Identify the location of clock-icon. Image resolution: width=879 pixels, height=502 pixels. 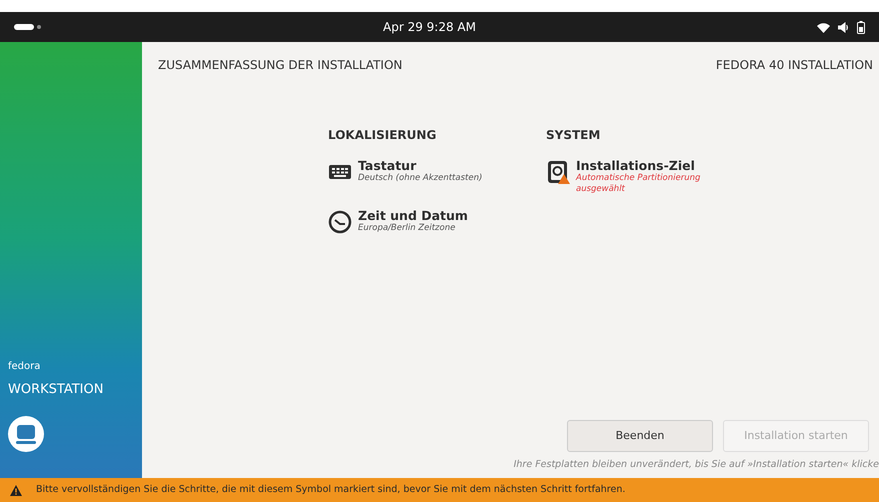
(340, 222).